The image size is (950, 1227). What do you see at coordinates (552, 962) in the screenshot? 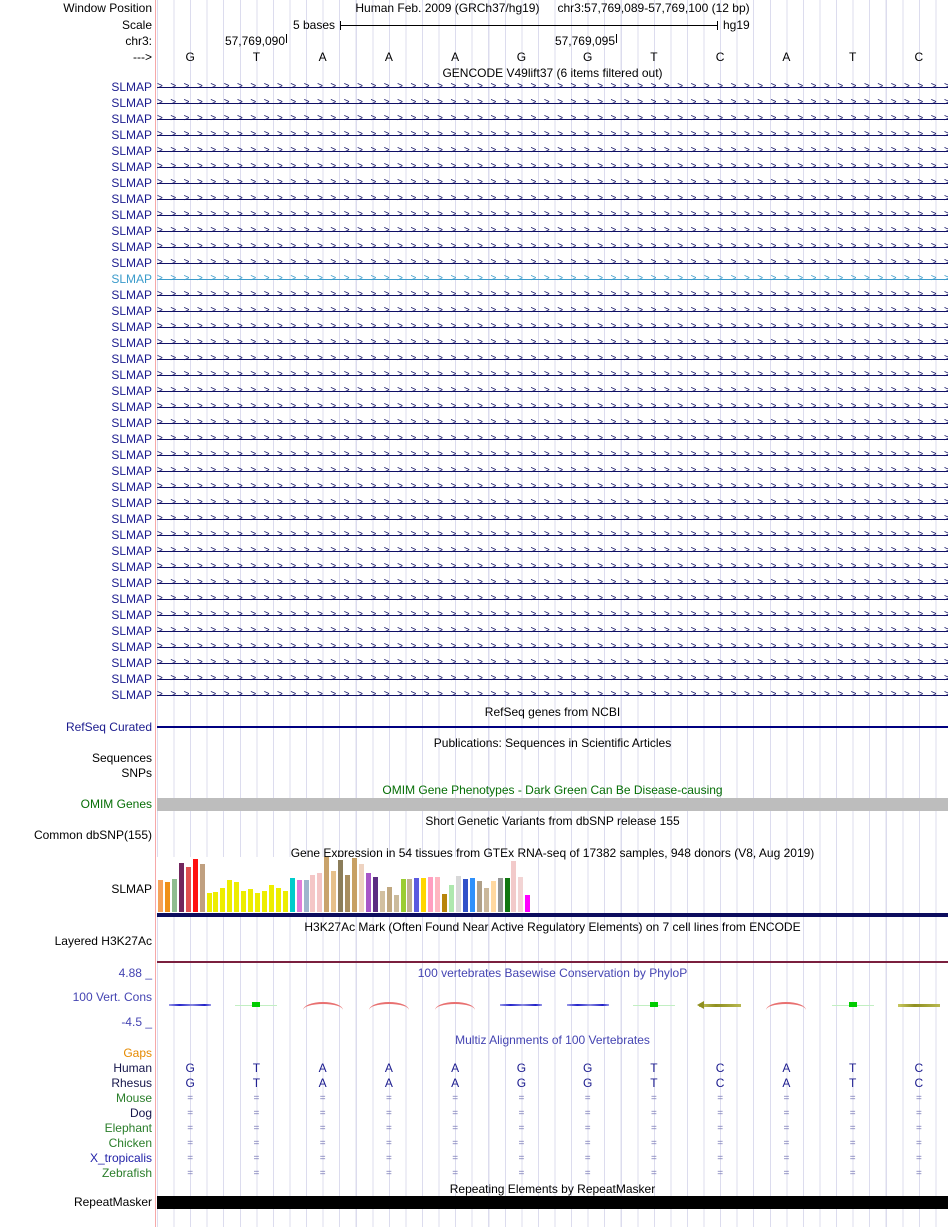
I see `h3k27ac-signal-line` at bounding box center [552, 962].